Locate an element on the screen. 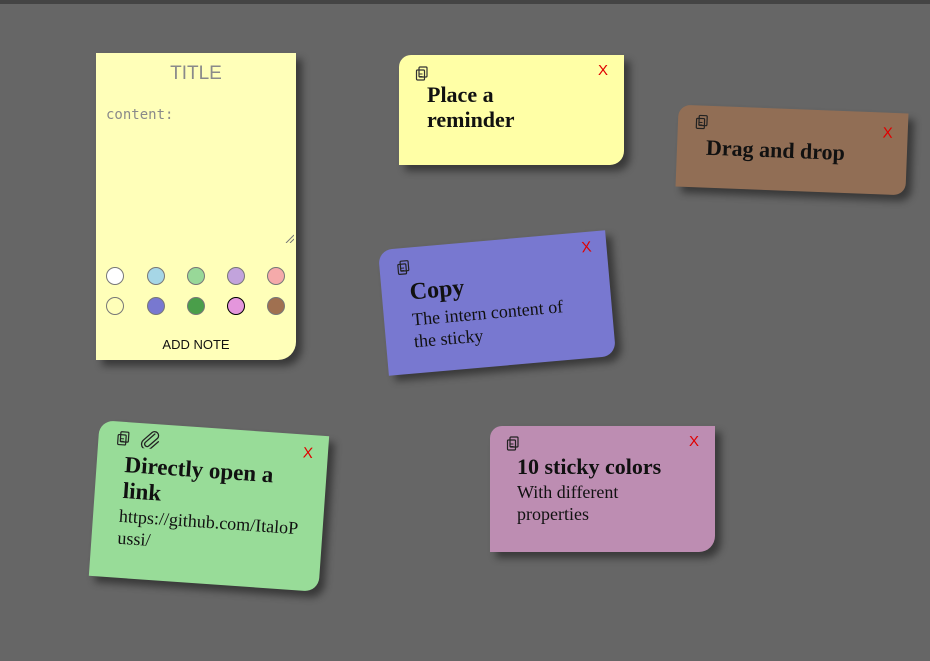 This screenshot has width=930, height=661. color-swatch-green is located at coordinates (196, 306).